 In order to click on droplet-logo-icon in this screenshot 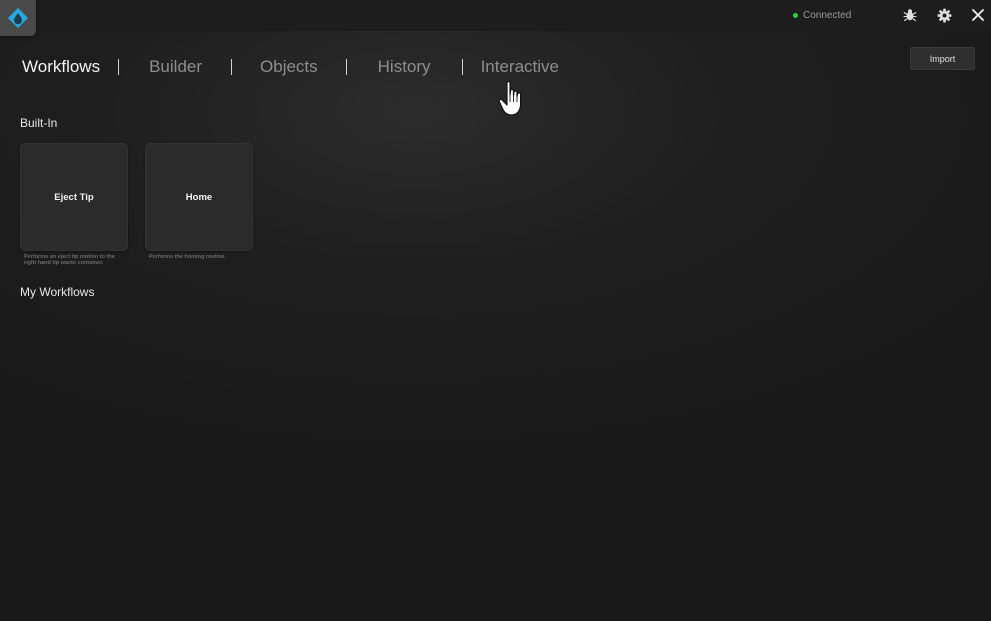, I will do `click(18, 18)`.